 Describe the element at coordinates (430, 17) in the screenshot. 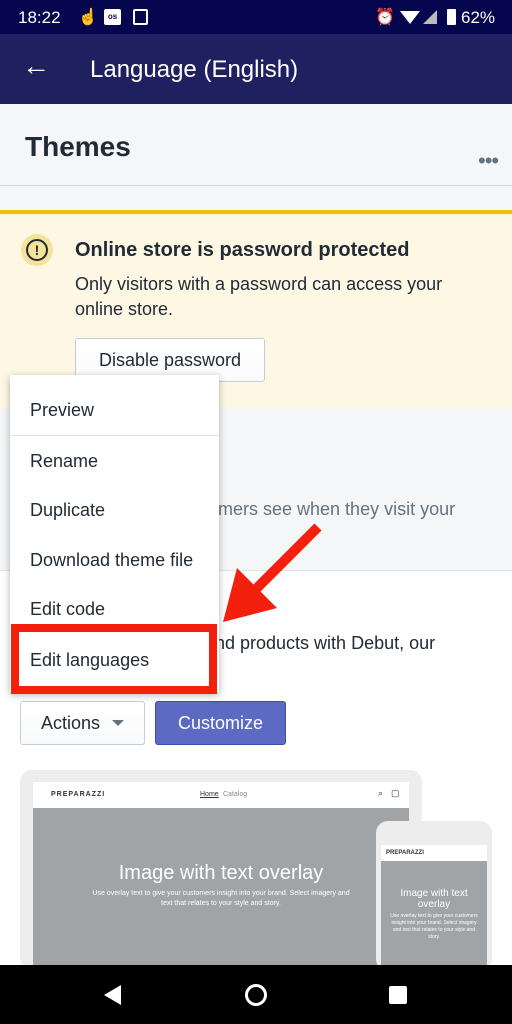

I see `signal-icon` at that location.